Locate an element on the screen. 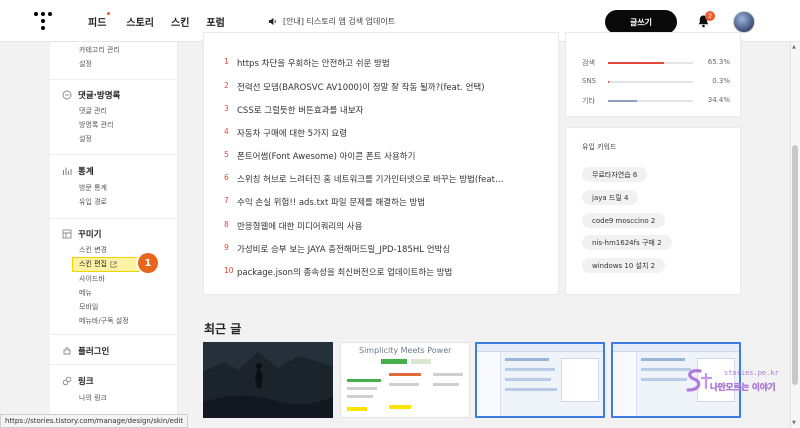  speaker-icon is located at coordinates (272, 21).